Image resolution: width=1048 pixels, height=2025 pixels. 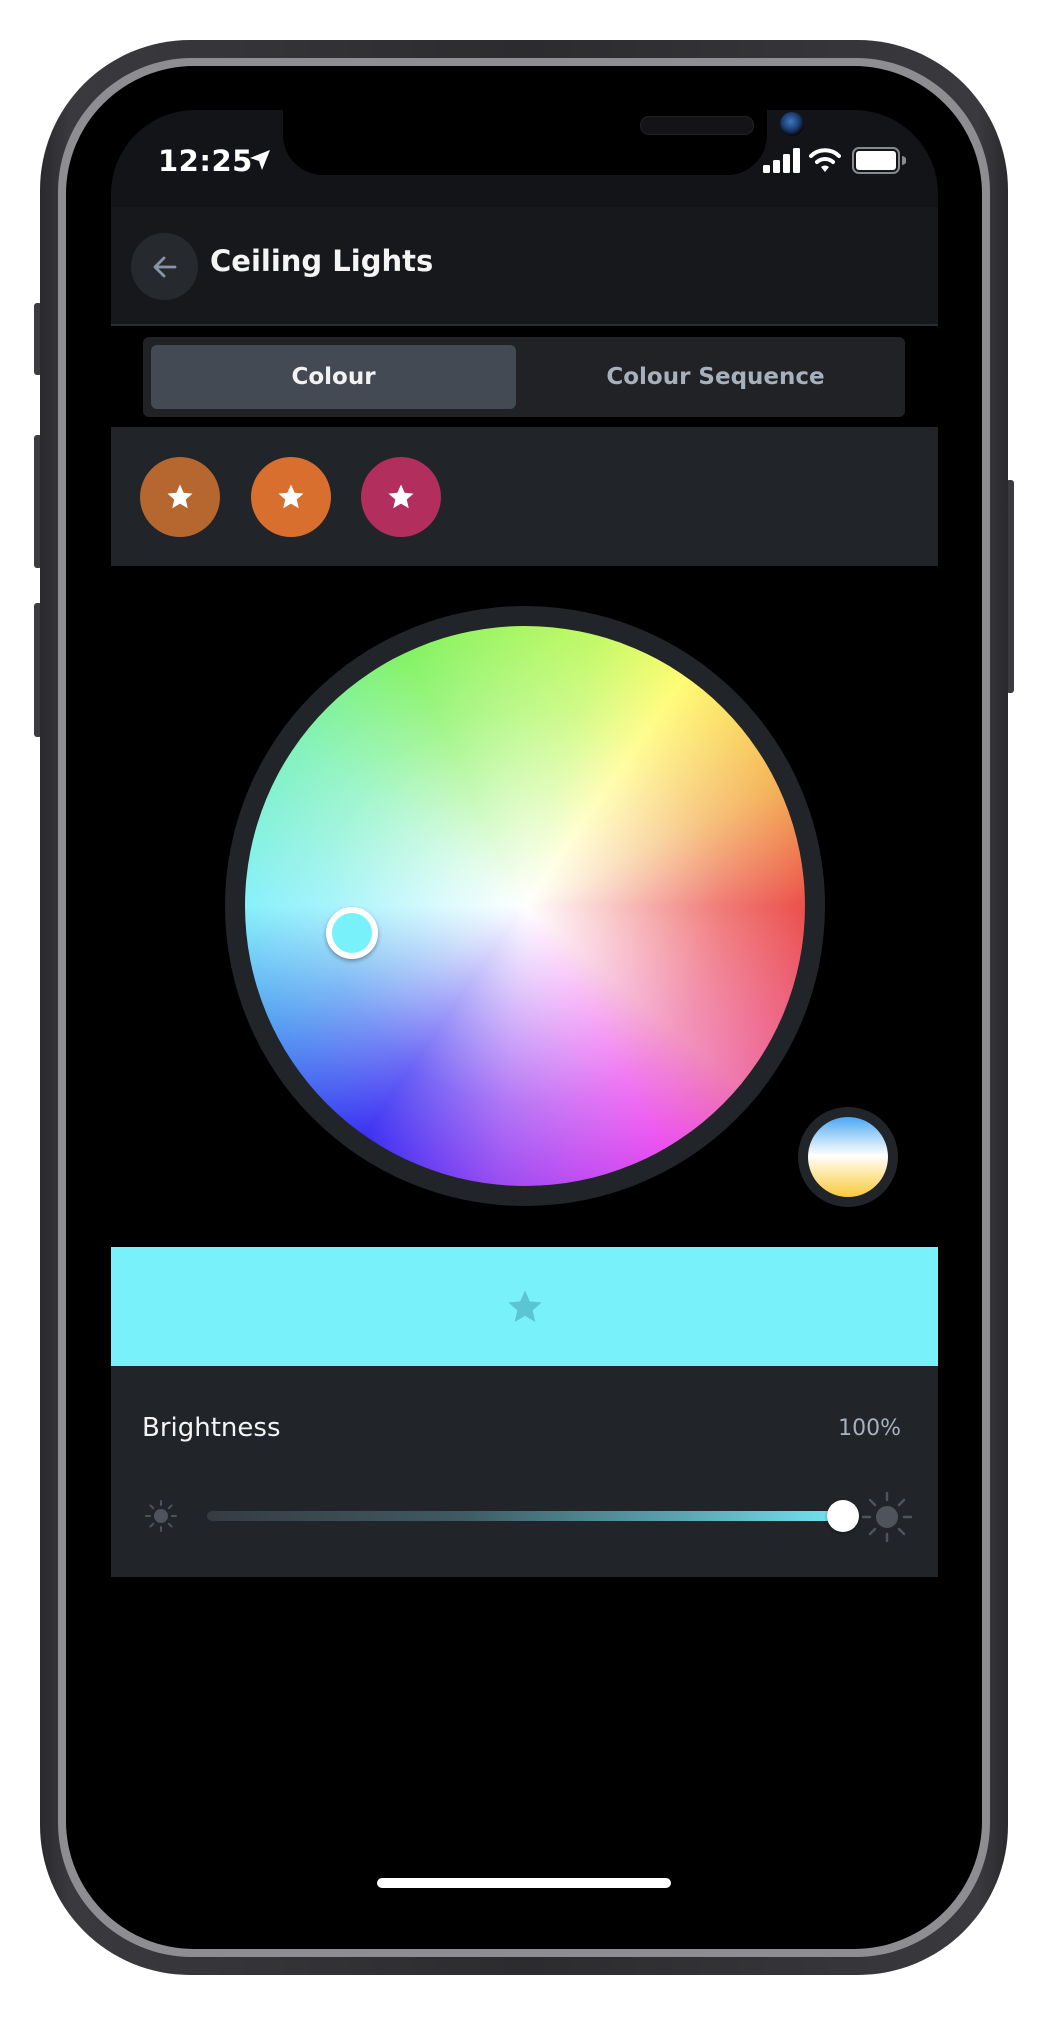 I want to click on notch, so click(x=543, y=142).